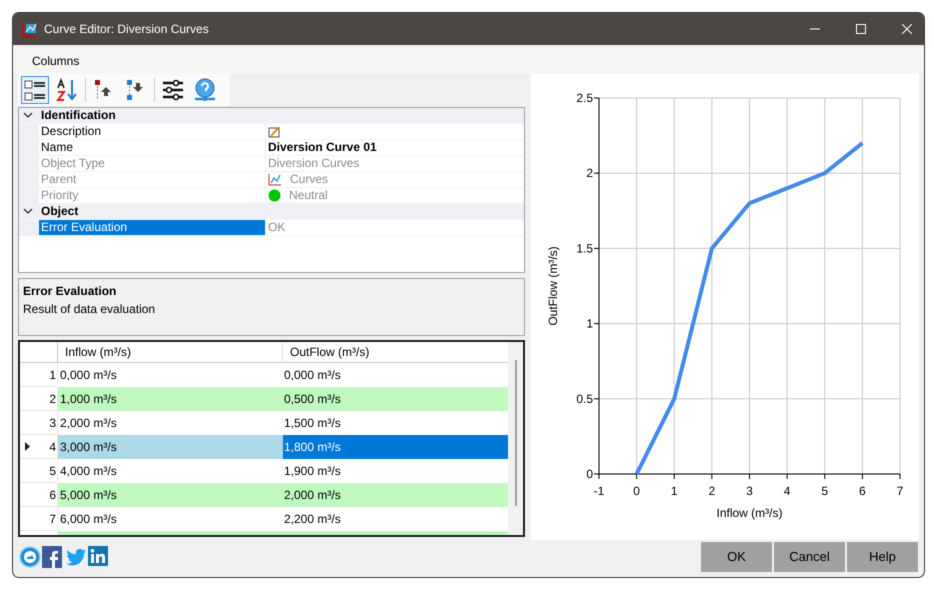 The height and width of the screenshot is (594, 934). Describe the element at coordinates (53, 447) in the screenshot. I see `row-number: 4` at that location.